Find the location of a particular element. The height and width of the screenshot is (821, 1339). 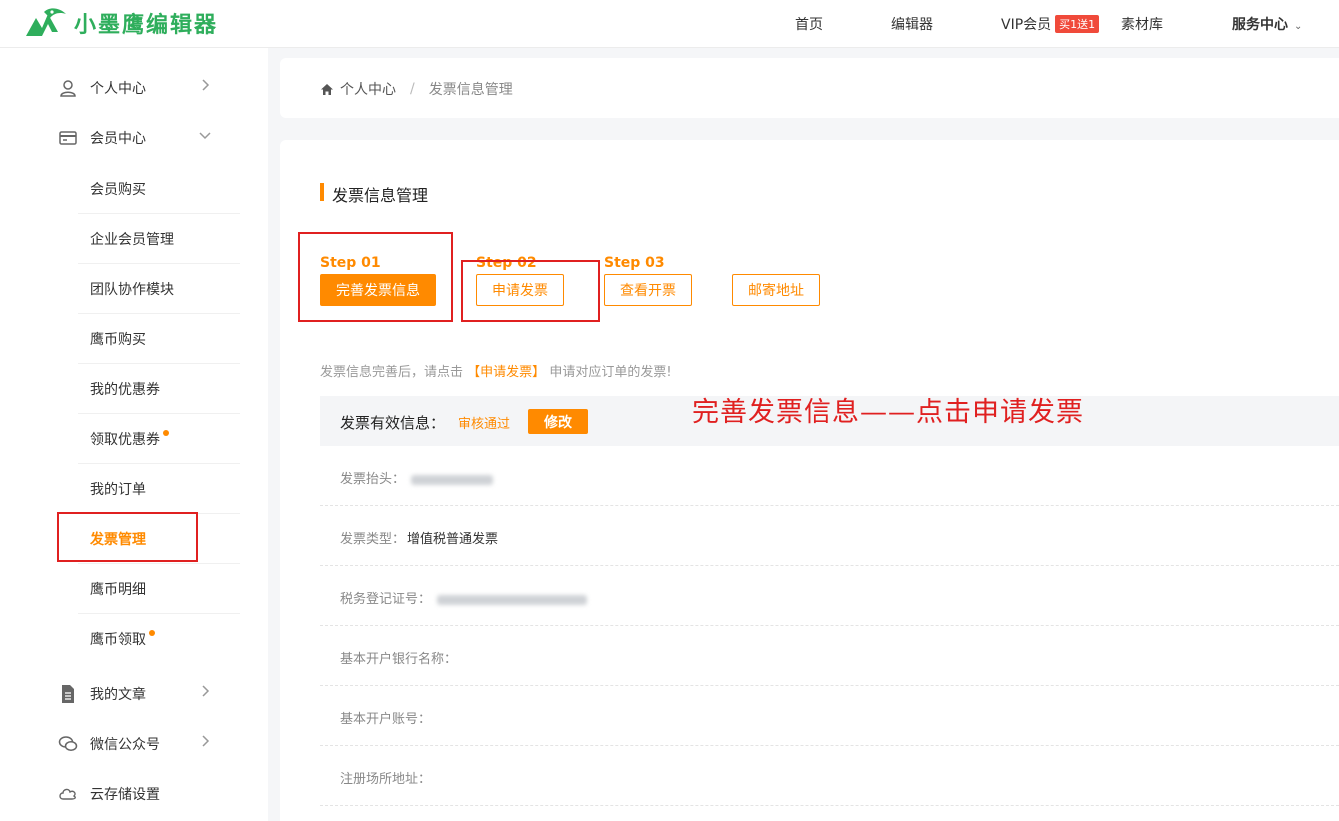

sidebar-subitem-my-coupons: 我的优惠券 is located at coordinates (159, 389).